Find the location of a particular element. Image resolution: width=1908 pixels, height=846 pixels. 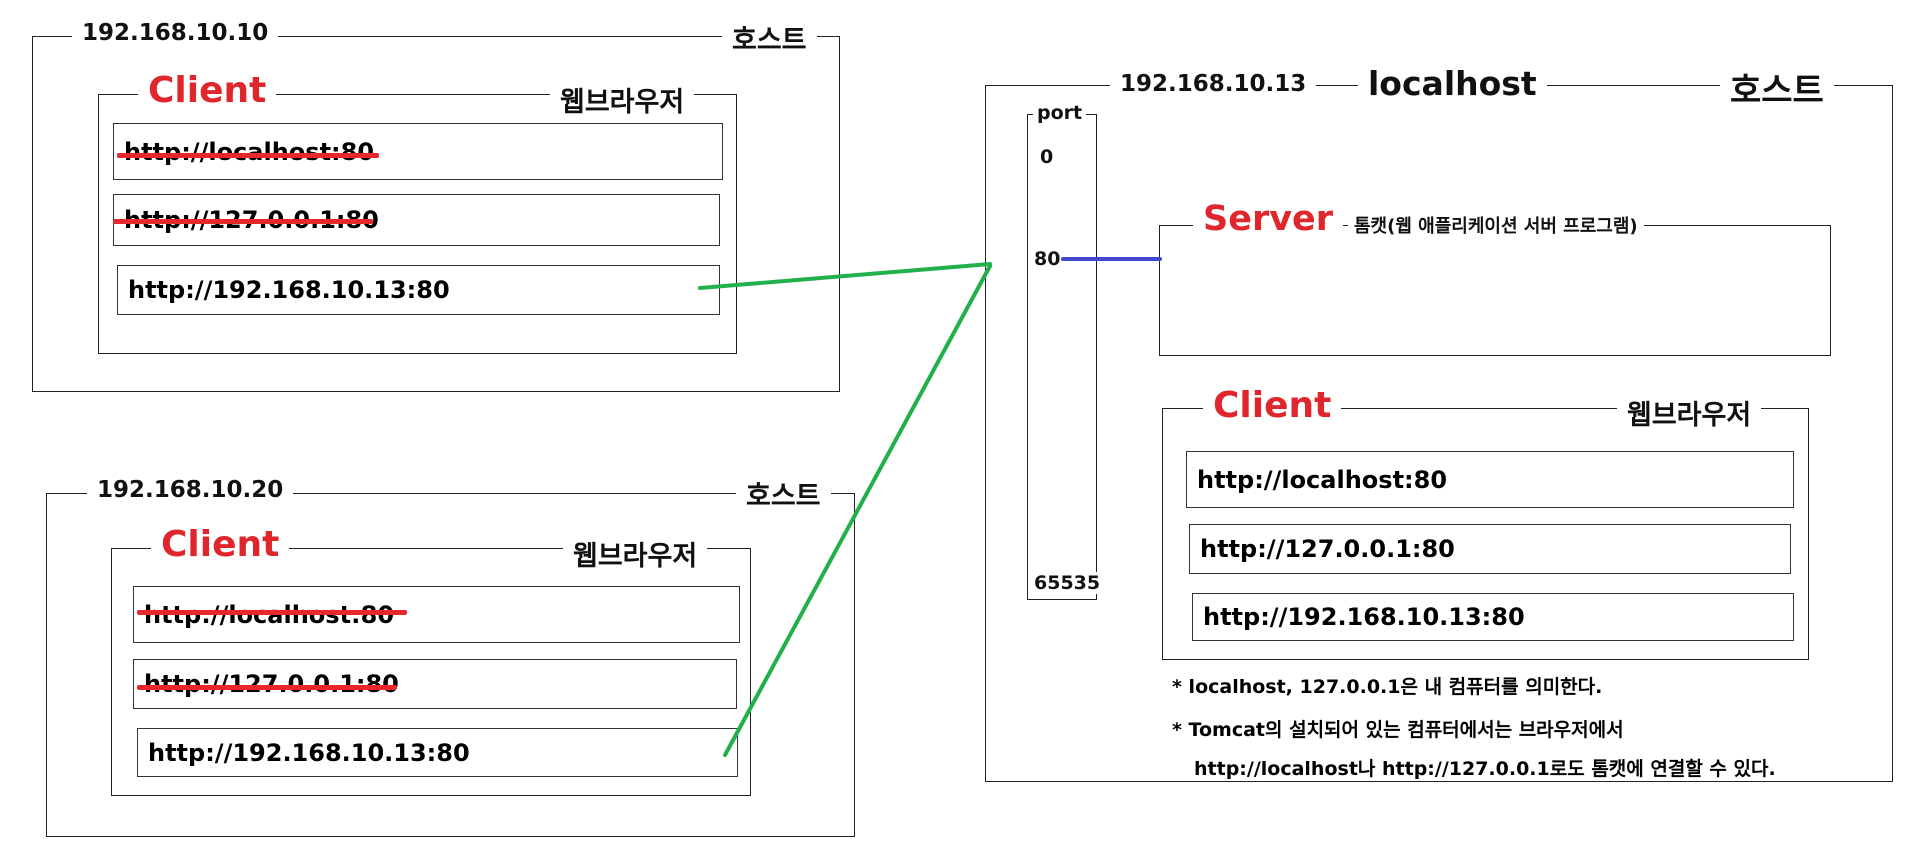

connector-host1-to-server is located at coordinates (845, 276).